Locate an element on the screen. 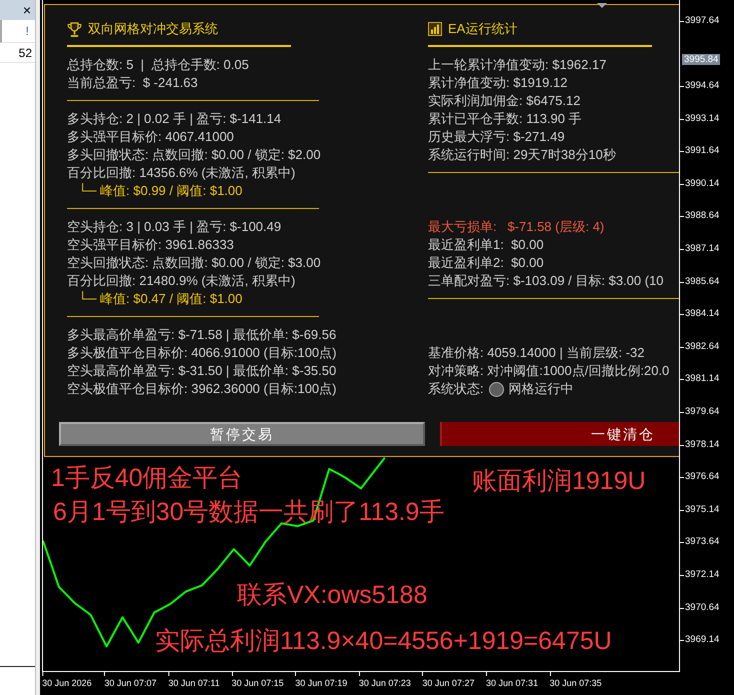 The width and height of the screenshot is (734, 695). panel-title: 双向网格对冲交易系统 is located at coordinates (153, 29).